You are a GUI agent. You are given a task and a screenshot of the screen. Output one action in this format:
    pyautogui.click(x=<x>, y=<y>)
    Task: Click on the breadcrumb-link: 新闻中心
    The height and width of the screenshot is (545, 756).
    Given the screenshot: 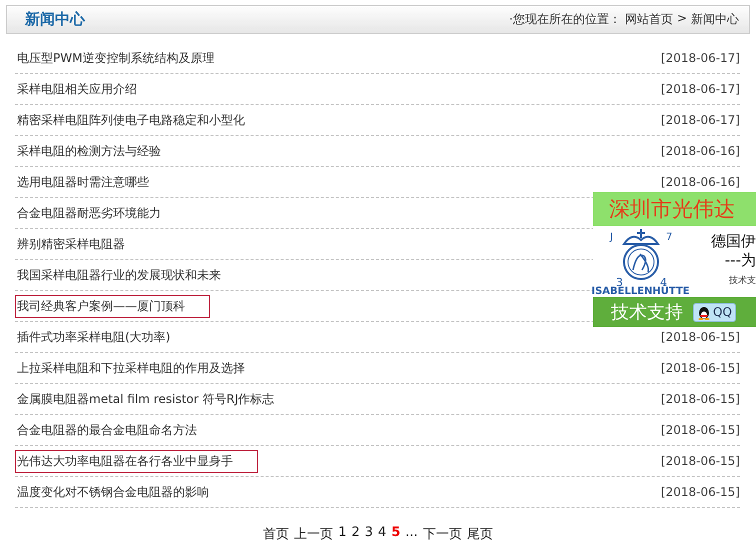 What is the action you would take?
    pyautogui.click(x=715, y=19)
    